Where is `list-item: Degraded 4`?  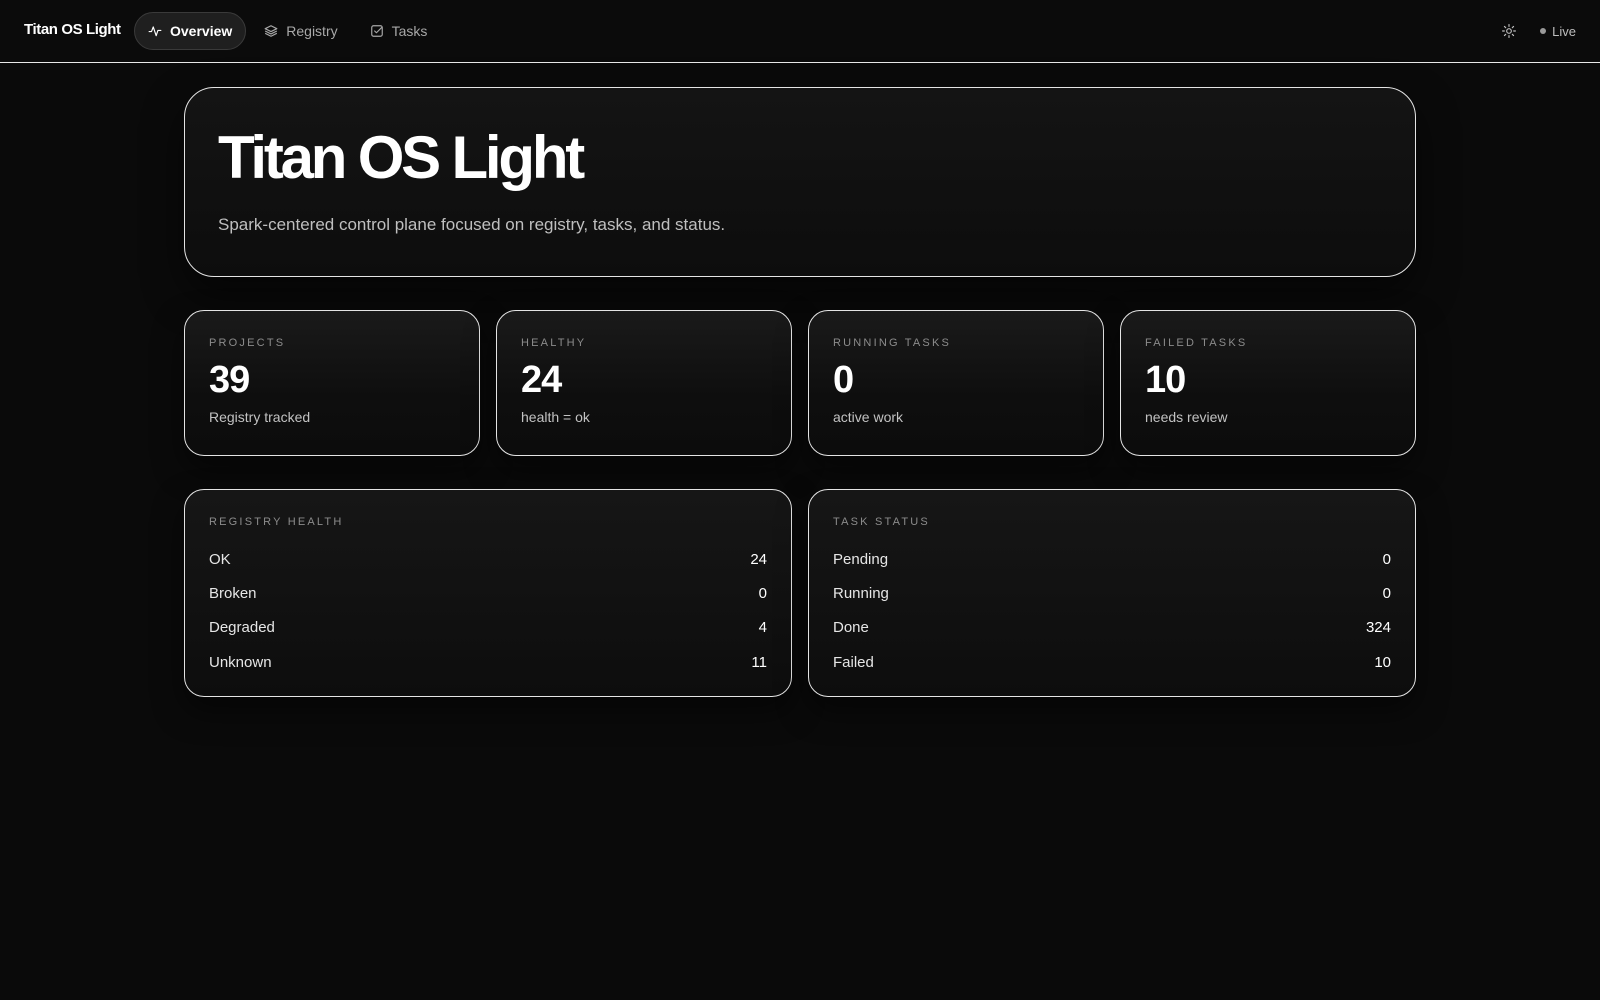
list-item: Degraded 4 is located at coordinates (488, 628).